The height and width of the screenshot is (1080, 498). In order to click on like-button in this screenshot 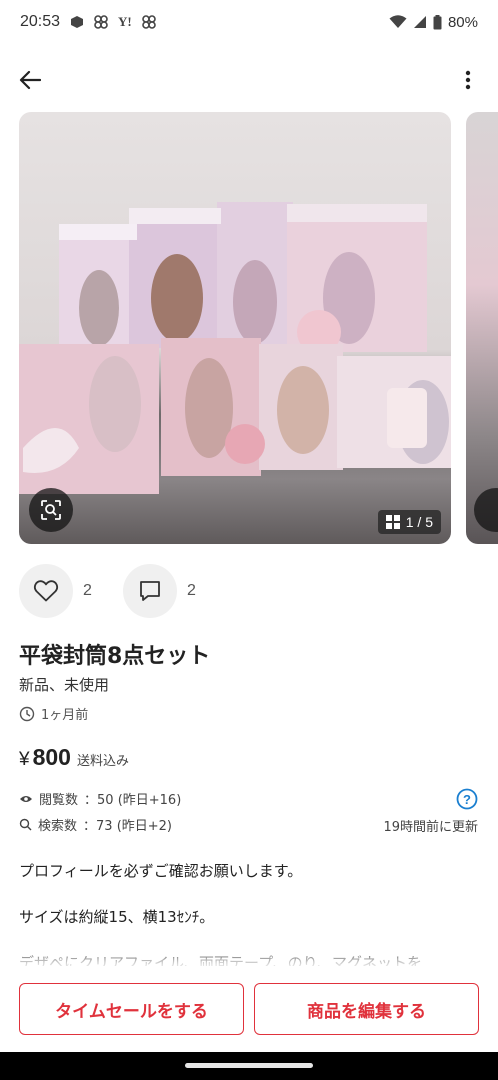, I will do `click(46, 591)`.